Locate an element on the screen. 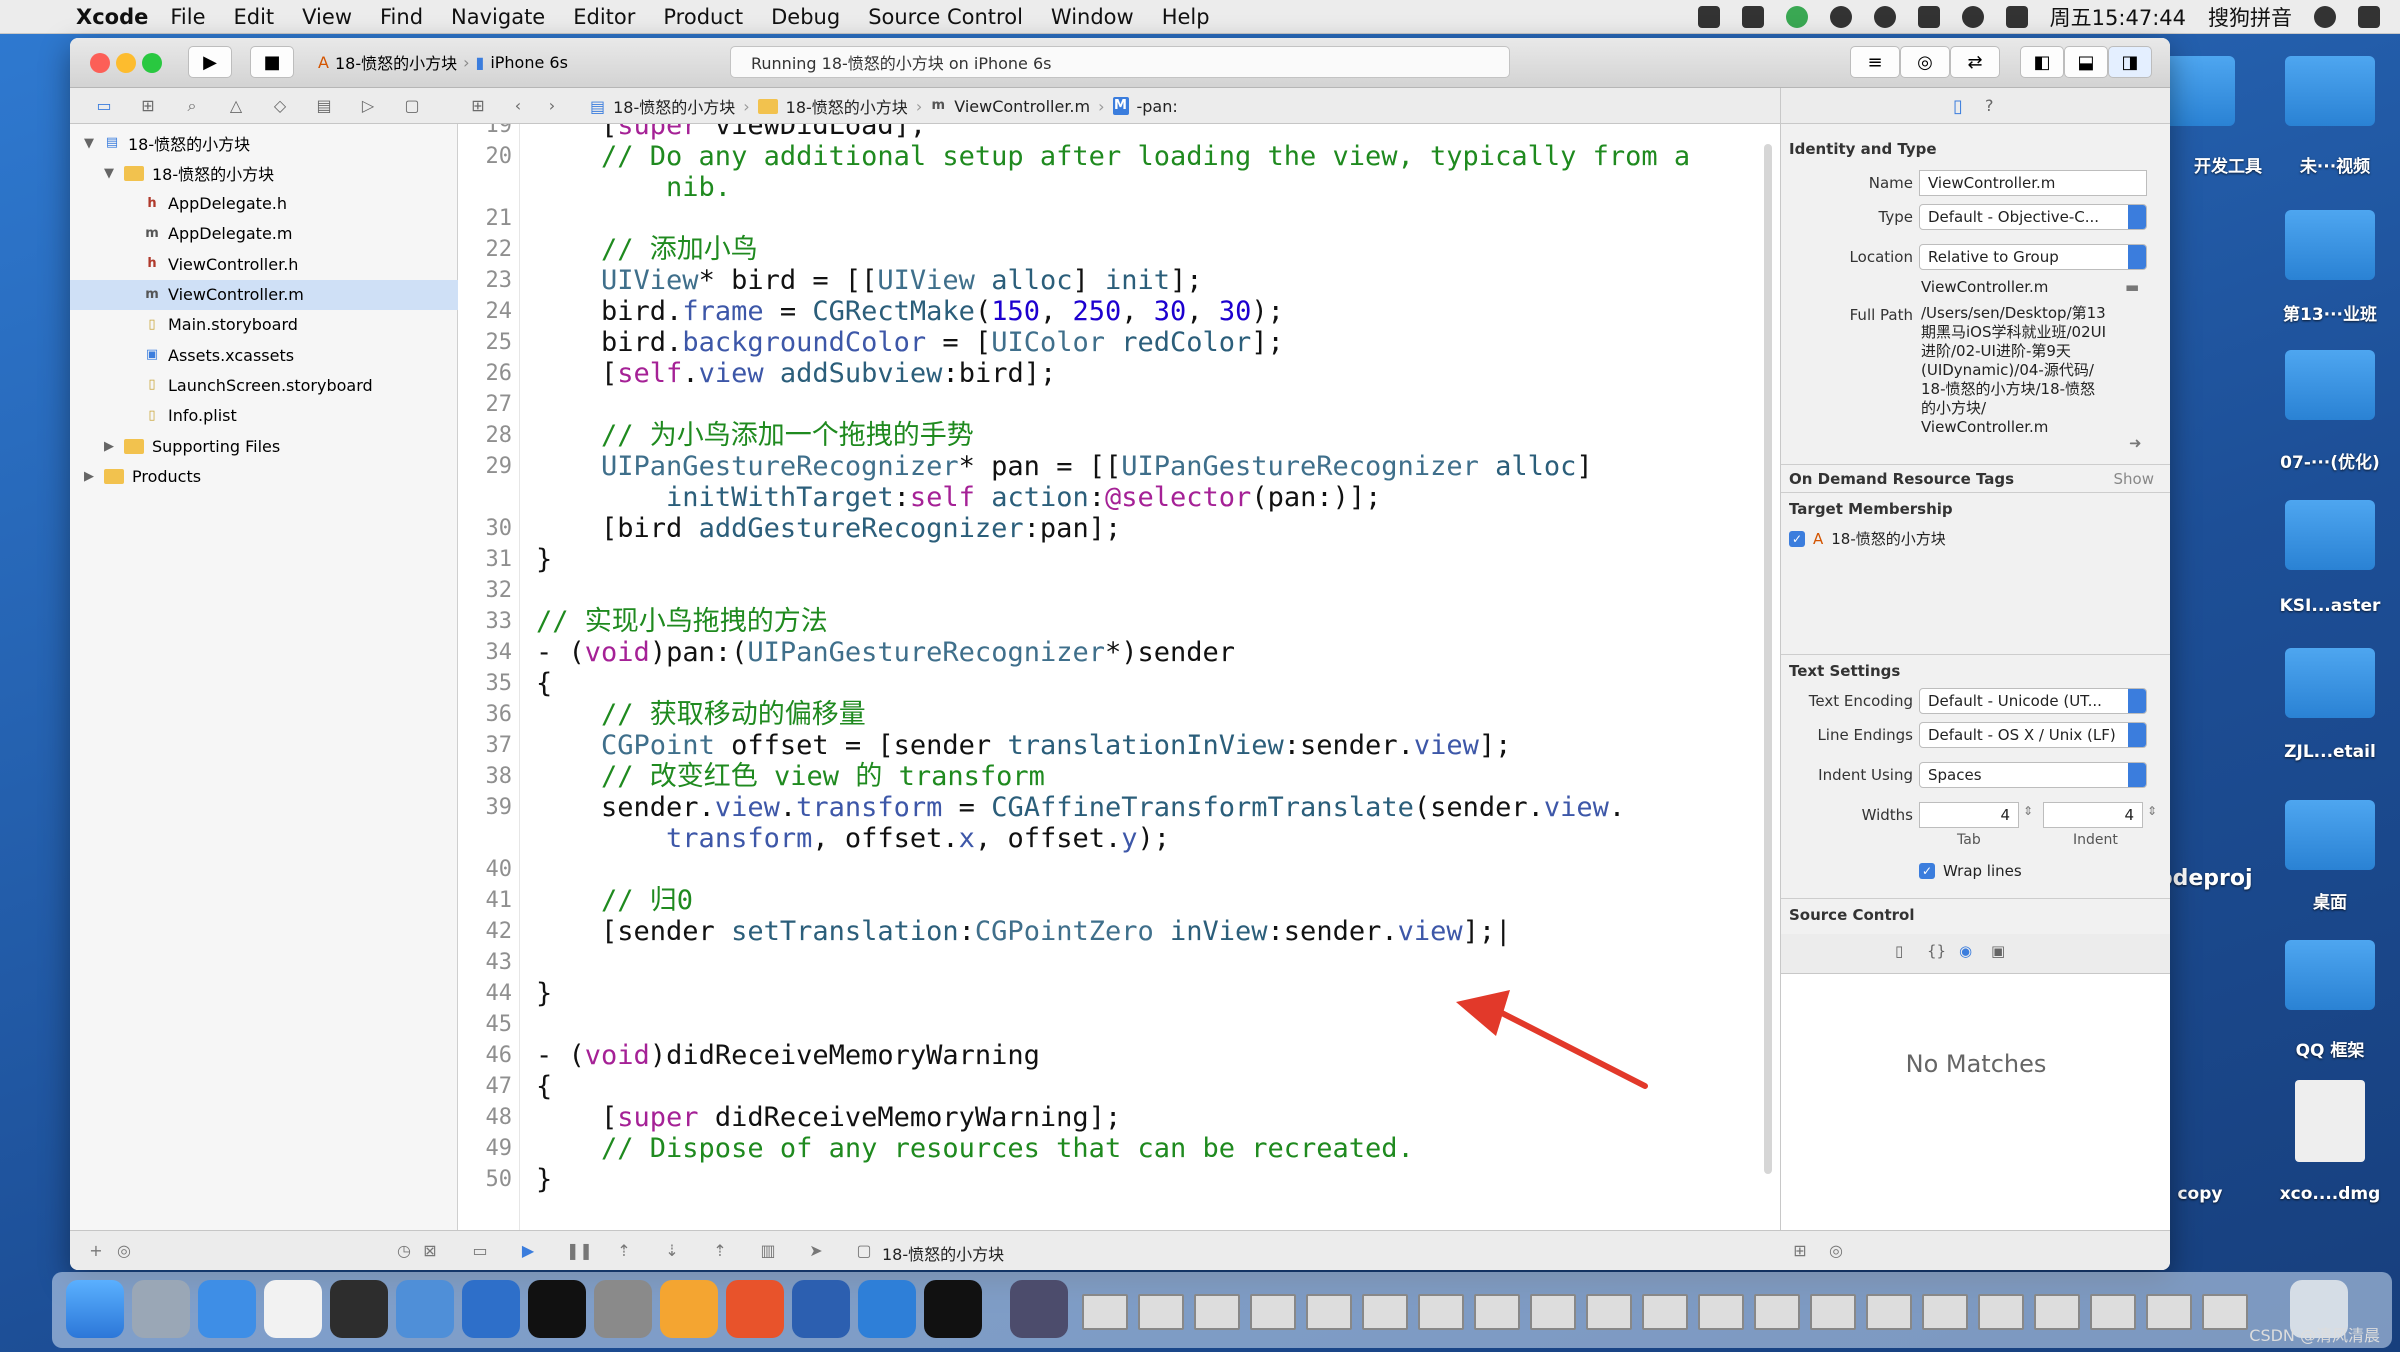 This screenshot has height=1352, width=2400. location-icon: ➤ is located at coordinates (816, 1251).